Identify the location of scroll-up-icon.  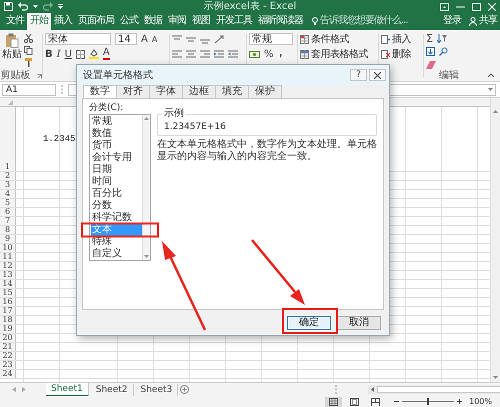
(146, 118).